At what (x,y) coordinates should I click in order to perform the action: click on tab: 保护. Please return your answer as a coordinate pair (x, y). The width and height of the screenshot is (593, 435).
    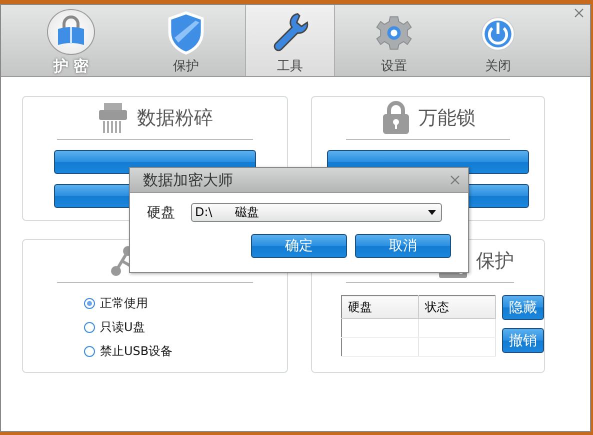
    Looking at the image, I should click on (186, 40).